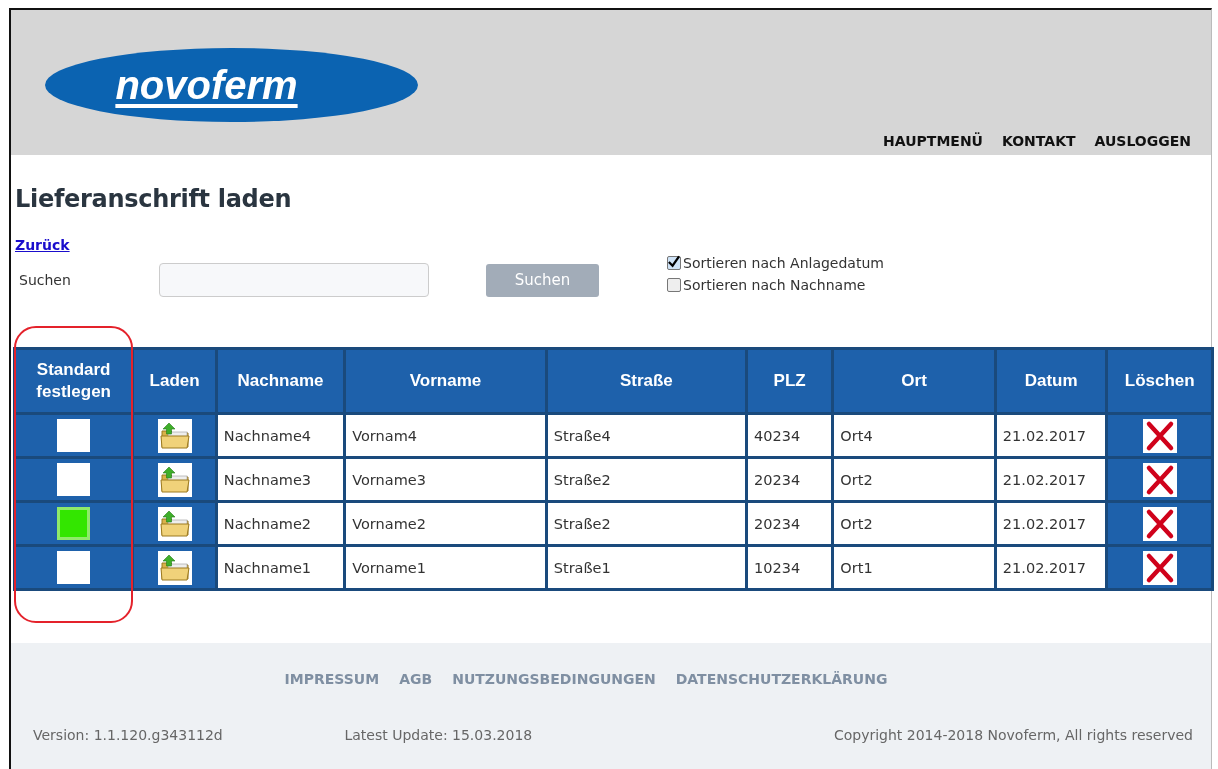 Image resolution: width=1218 pixels, height=769 pixels. What do you see at coordinates (445, 435) in the screenshot?
I see `table-cell: Vornam4` at bounding box center [445, 435].